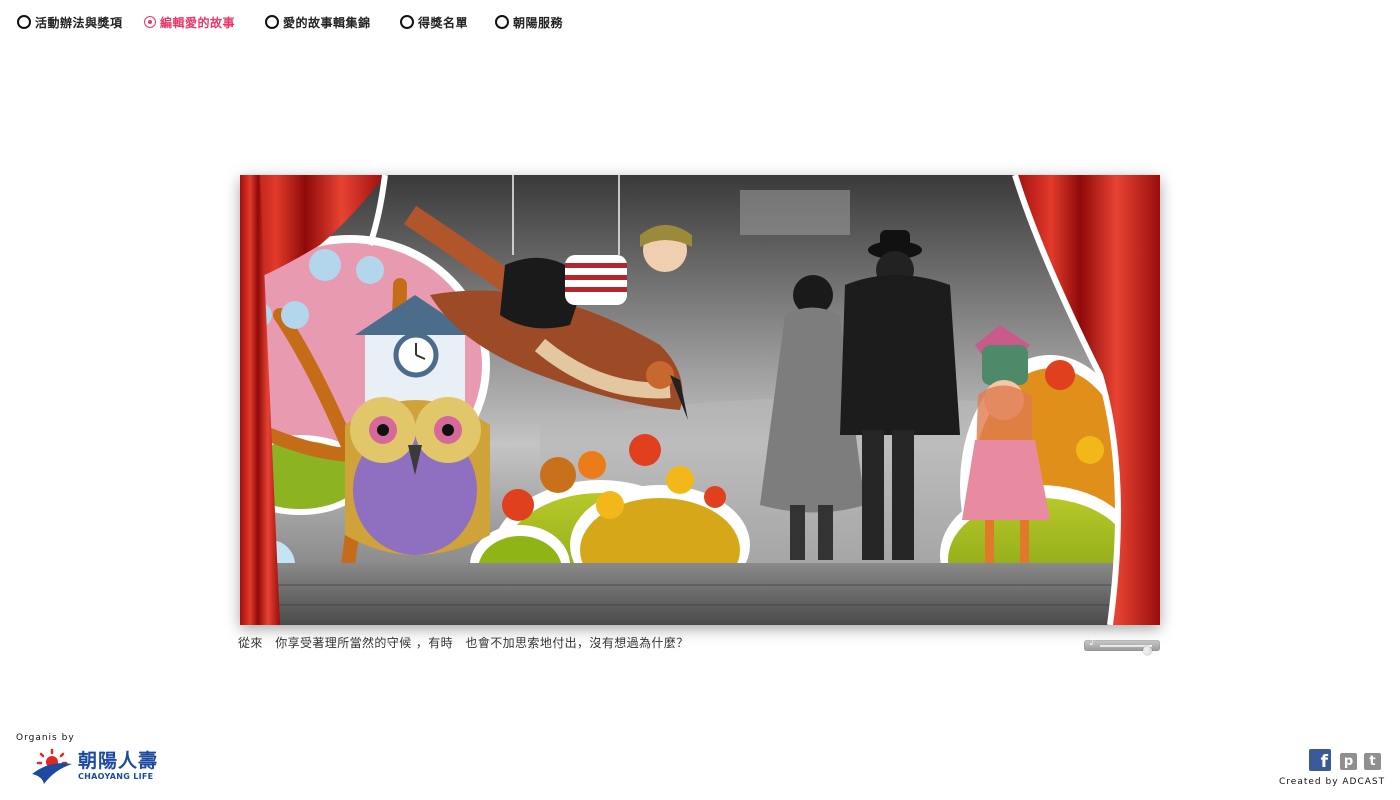 The width and height of the screenshot is (1400, 800). I want to click on facebook-icon: f, so click(1320, 760).